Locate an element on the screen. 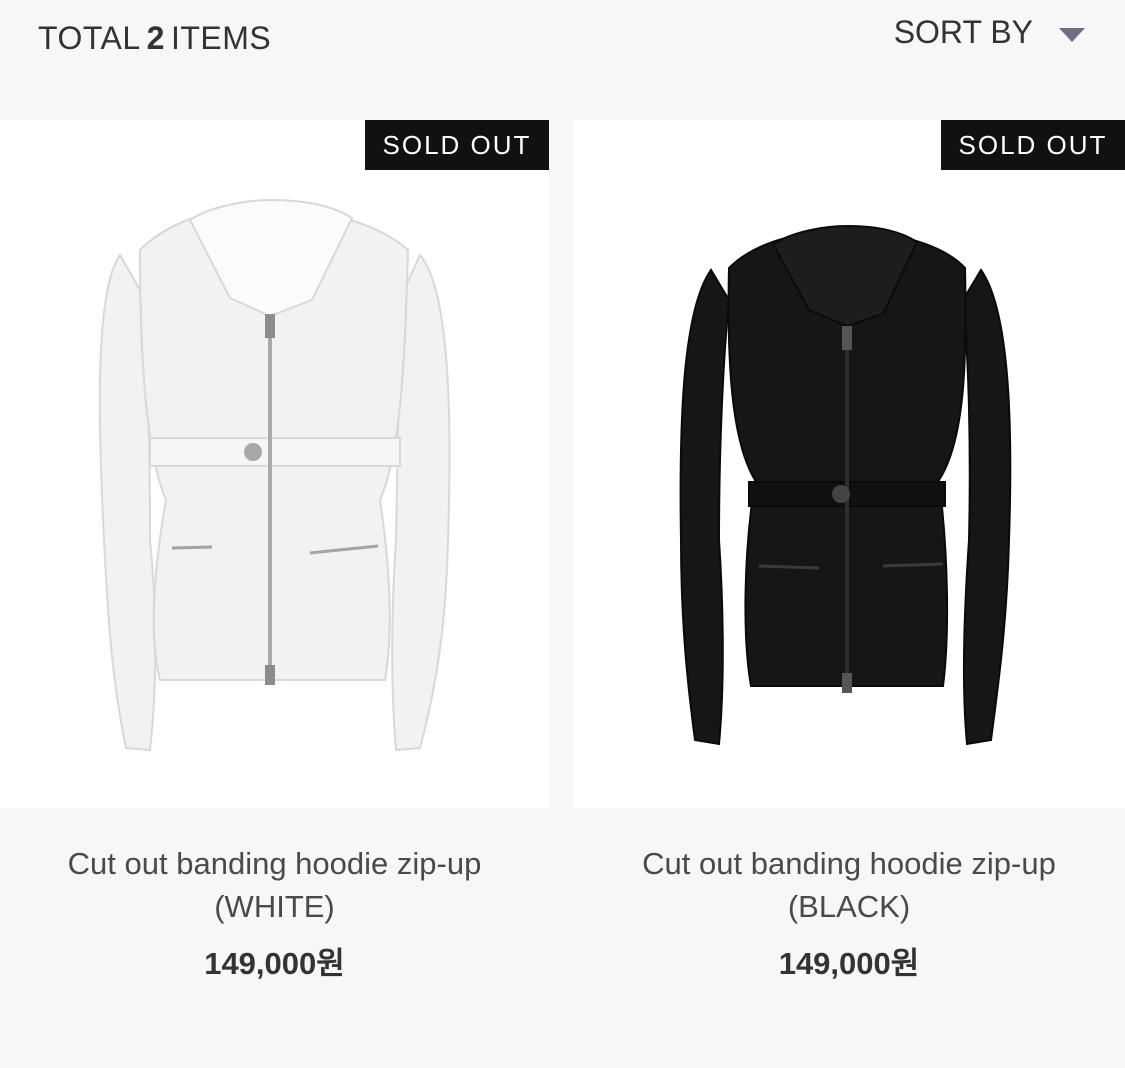 The width and height of the screenshot is (1125, 1068). total-items-label: TOTAL 2 ITEMS is located at coordinates (154, 38).